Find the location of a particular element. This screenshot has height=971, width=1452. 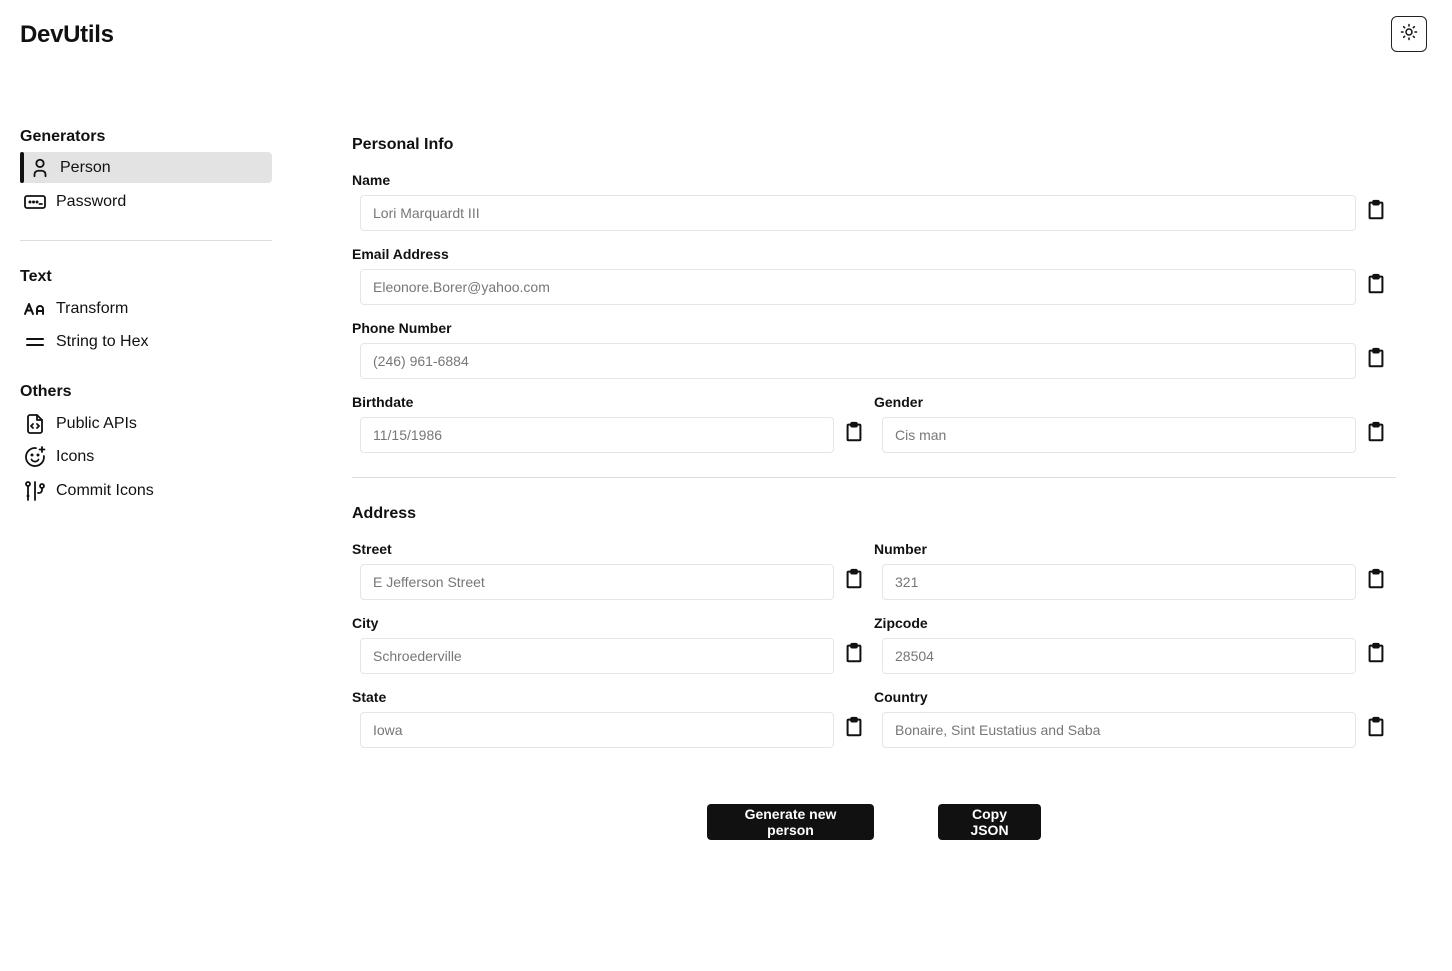

copy-country-button is located at coordinates (1376, 729).